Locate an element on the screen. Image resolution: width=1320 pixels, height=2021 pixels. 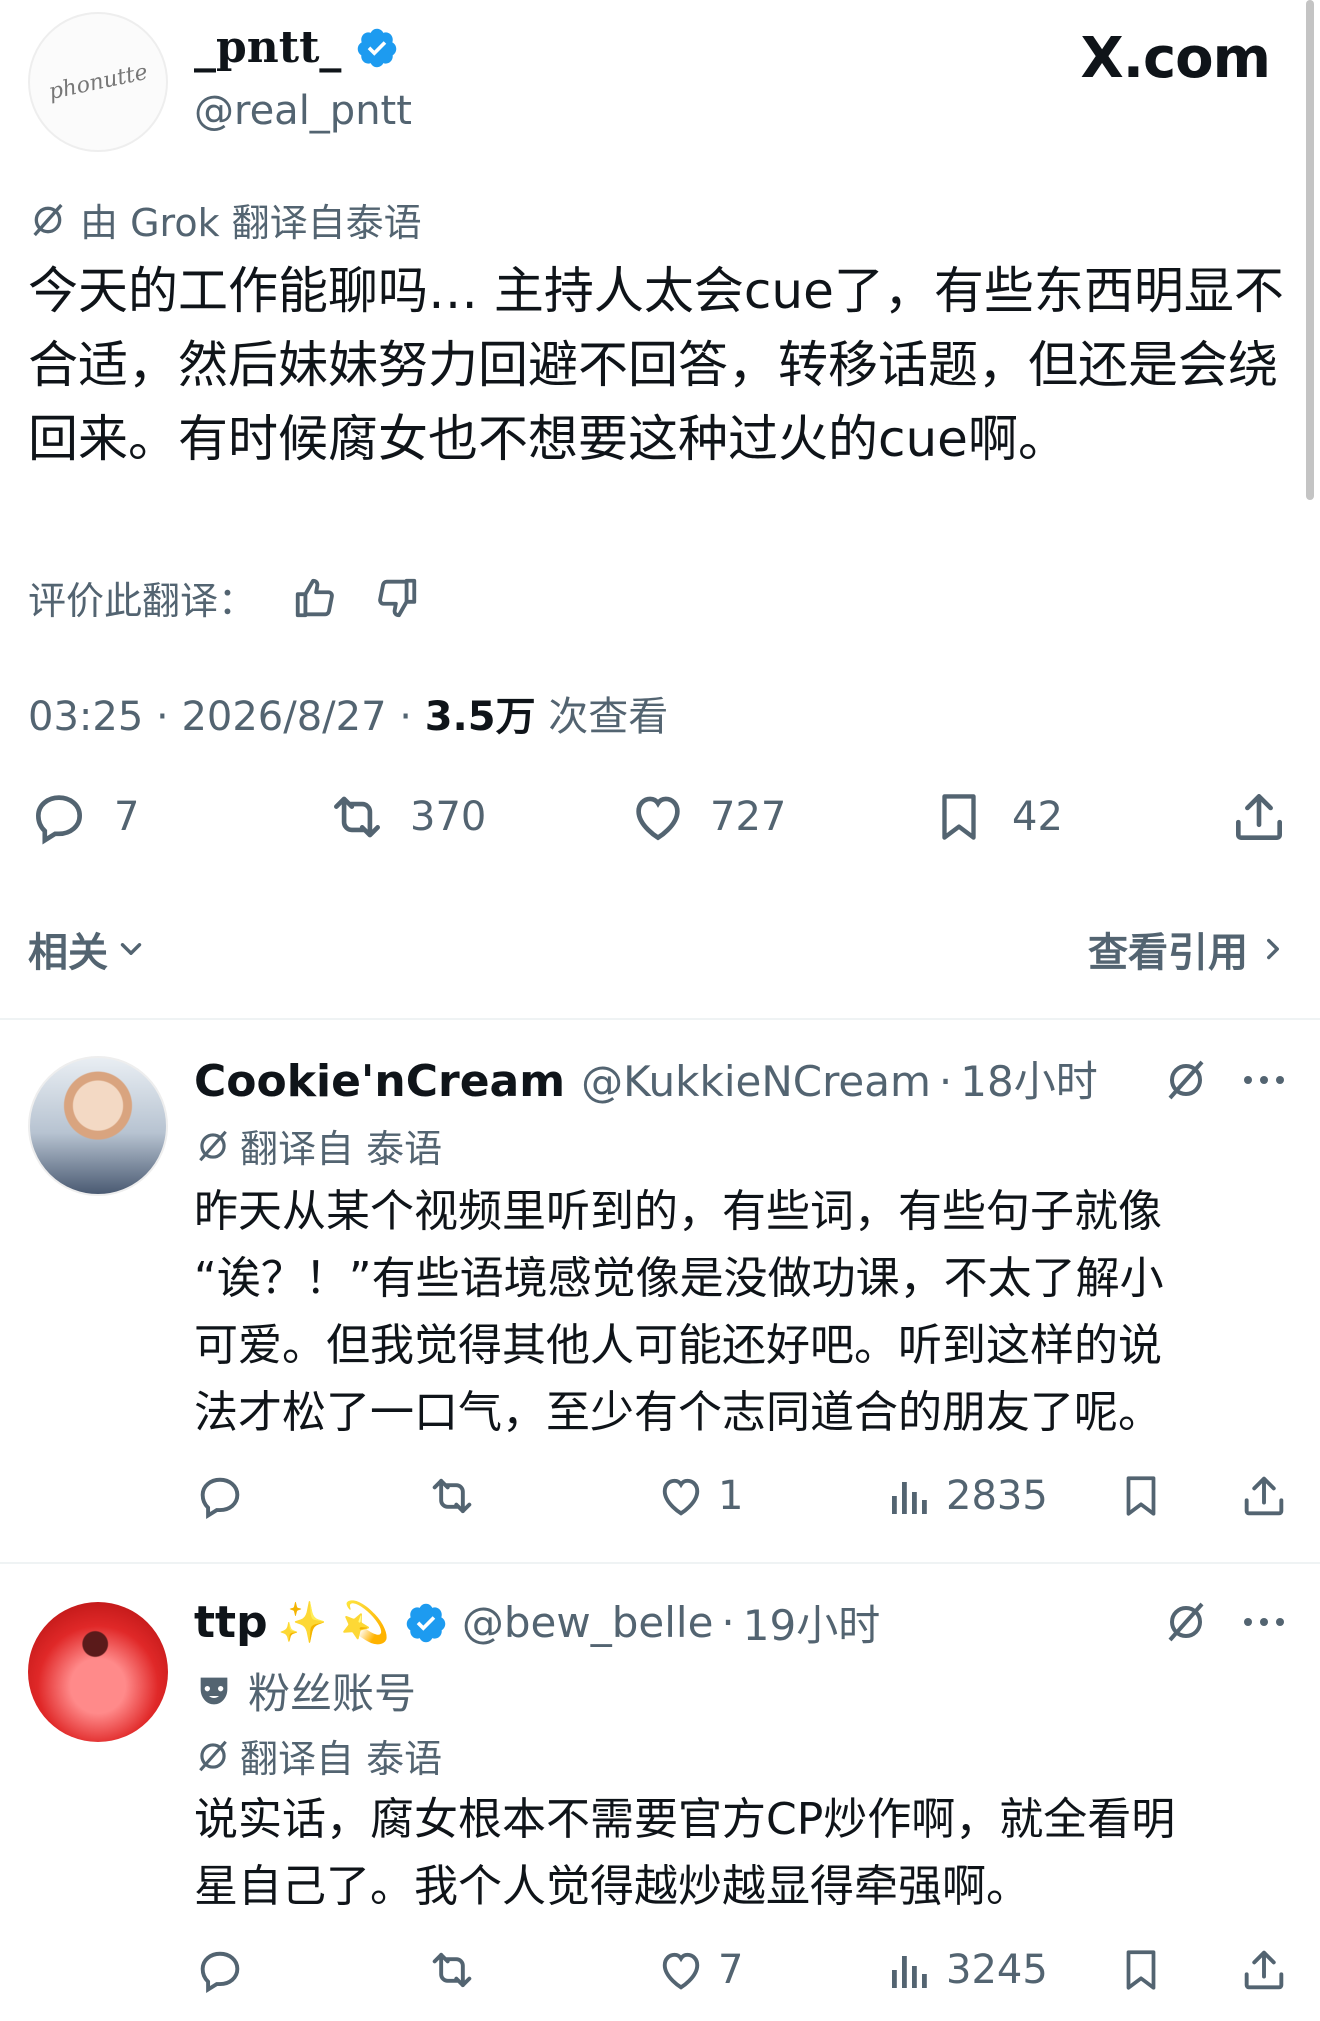
like-count: 7 is located at coordinates (731, 1970).